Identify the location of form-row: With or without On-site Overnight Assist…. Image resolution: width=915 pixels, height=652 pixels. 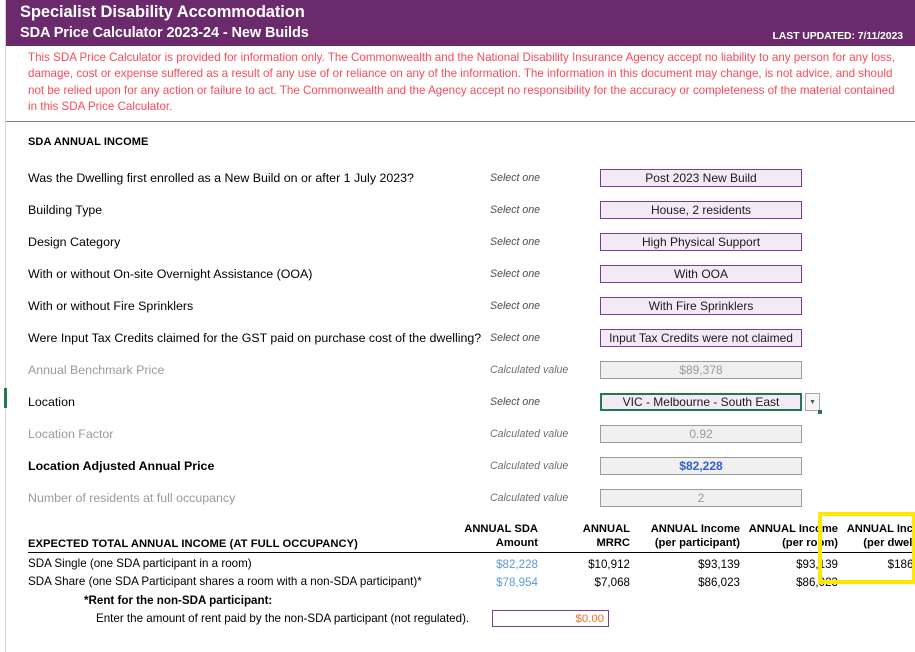
(460, 274).